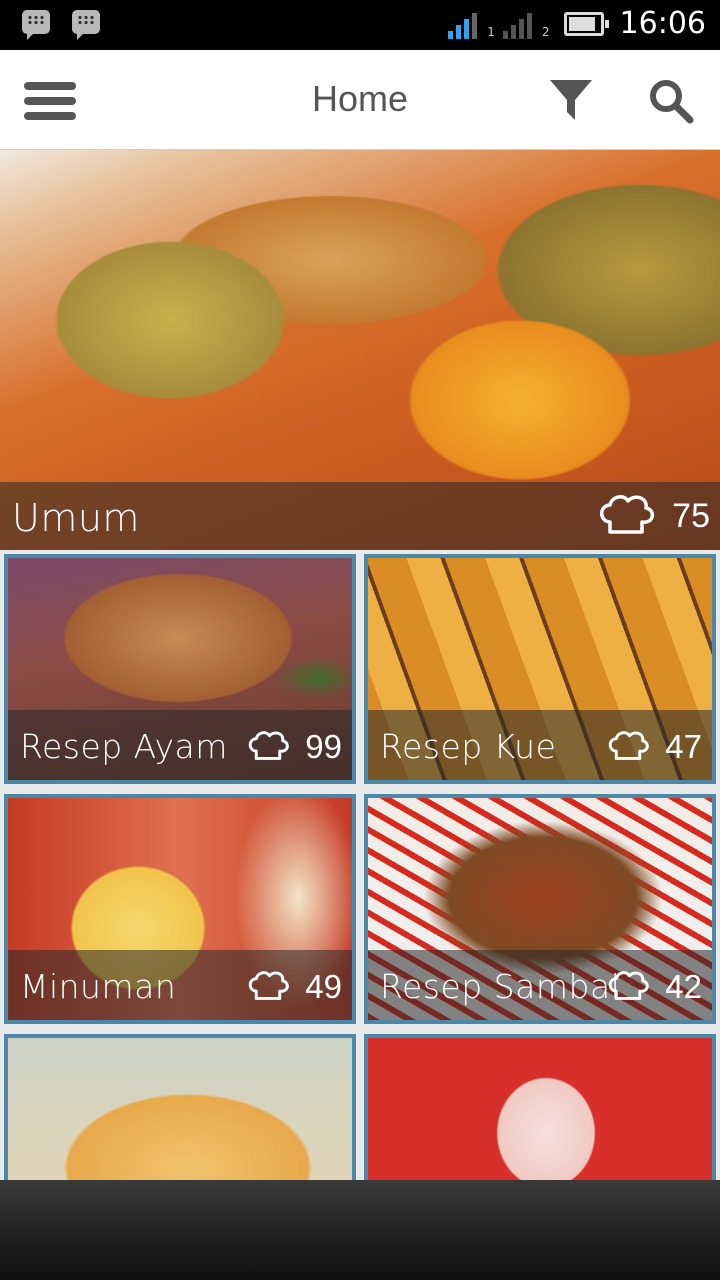 The height and width of the screenshot is (1280, 720). Describe the element at coordinates (540, 669) in the screenshot. I see `category-card-resep-kue: Resep Kue 47` at that location.